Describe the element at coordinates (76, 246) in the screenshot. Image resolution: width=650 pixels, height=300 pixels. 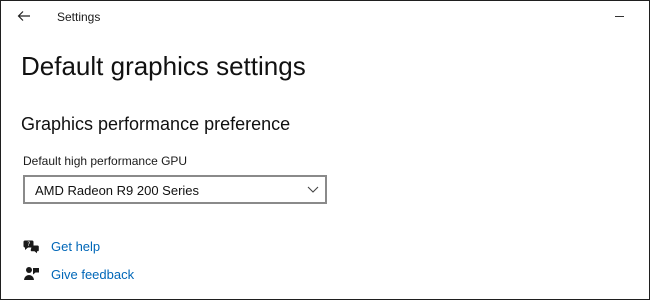
I see `get-help-label: Get help` at that location.